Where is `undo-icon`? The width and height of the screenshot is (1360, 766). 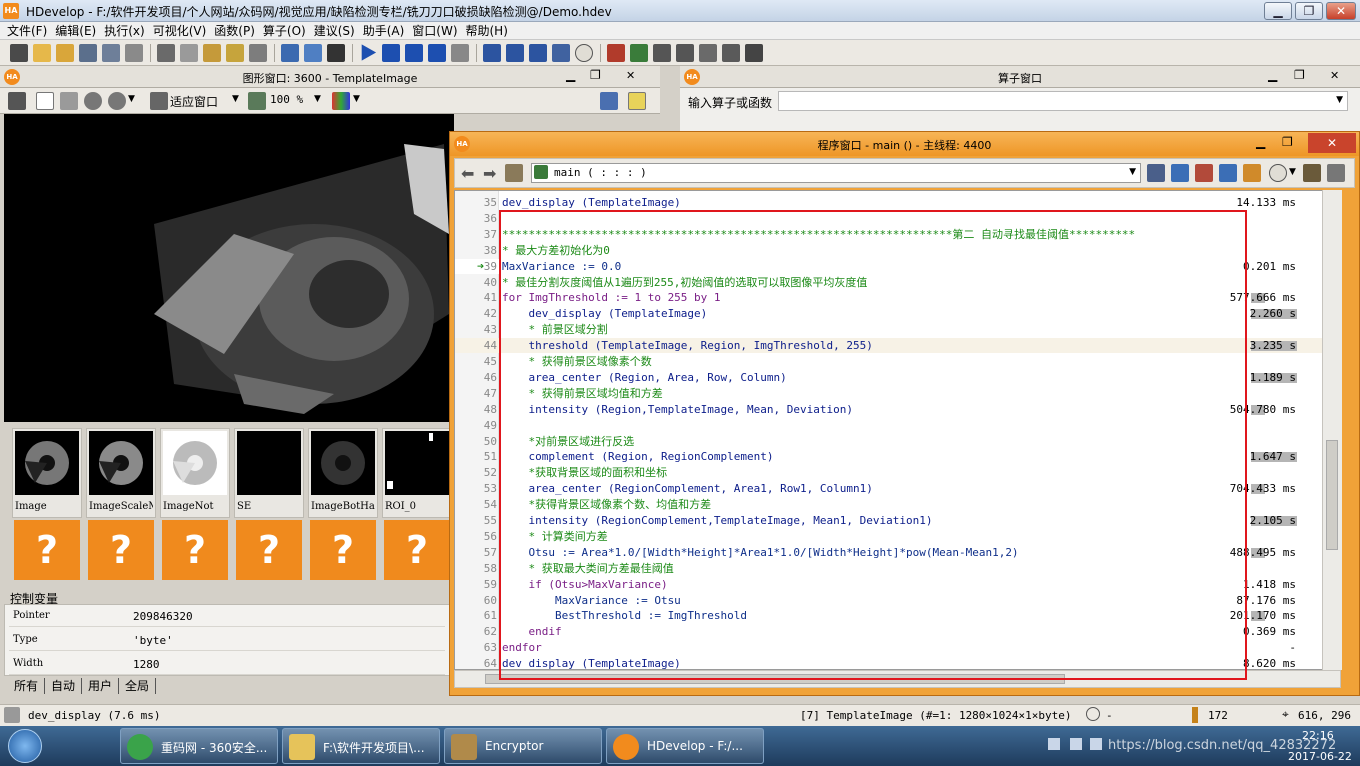
undo-icon is located at coordinates (235, 52).